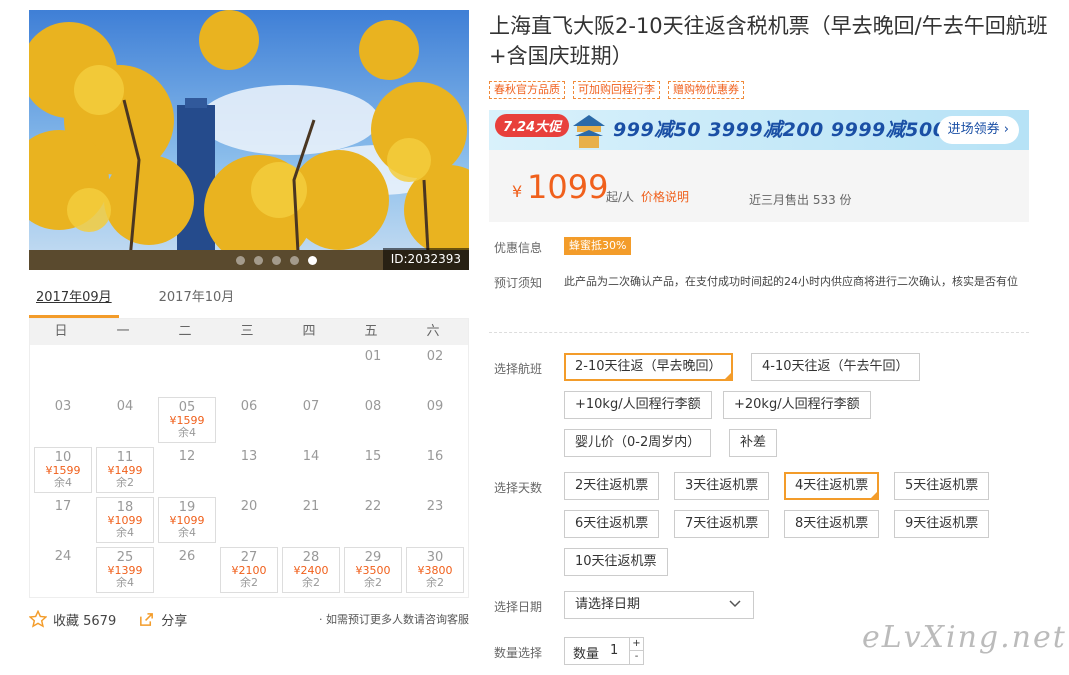 The width and height of the screenshot is (1069, 675). Describe the element at coordinates (174, 621) in the screenshot. I see `share-label: 分享` at that location.